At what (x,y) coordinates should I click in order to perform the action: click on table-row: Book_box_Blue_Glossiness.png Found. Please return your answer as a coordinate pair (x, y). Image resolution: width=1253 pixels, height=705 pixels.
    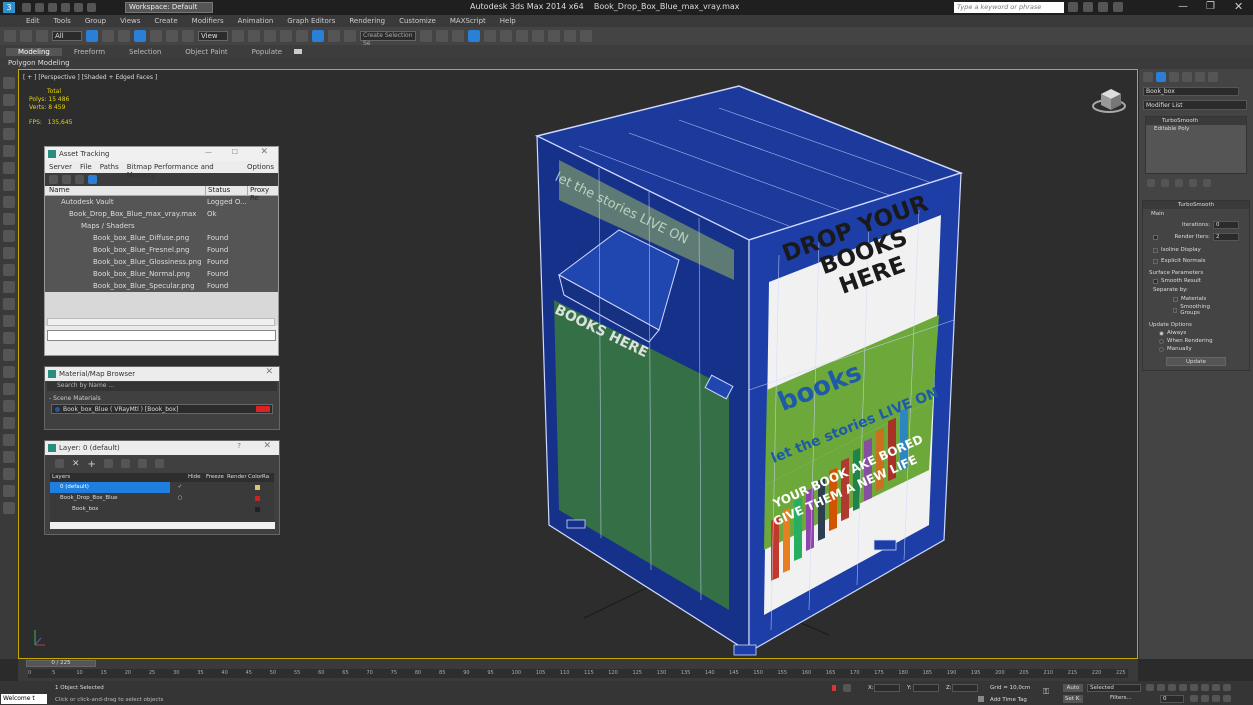
    Looking at the image, I should click on (161, 262).